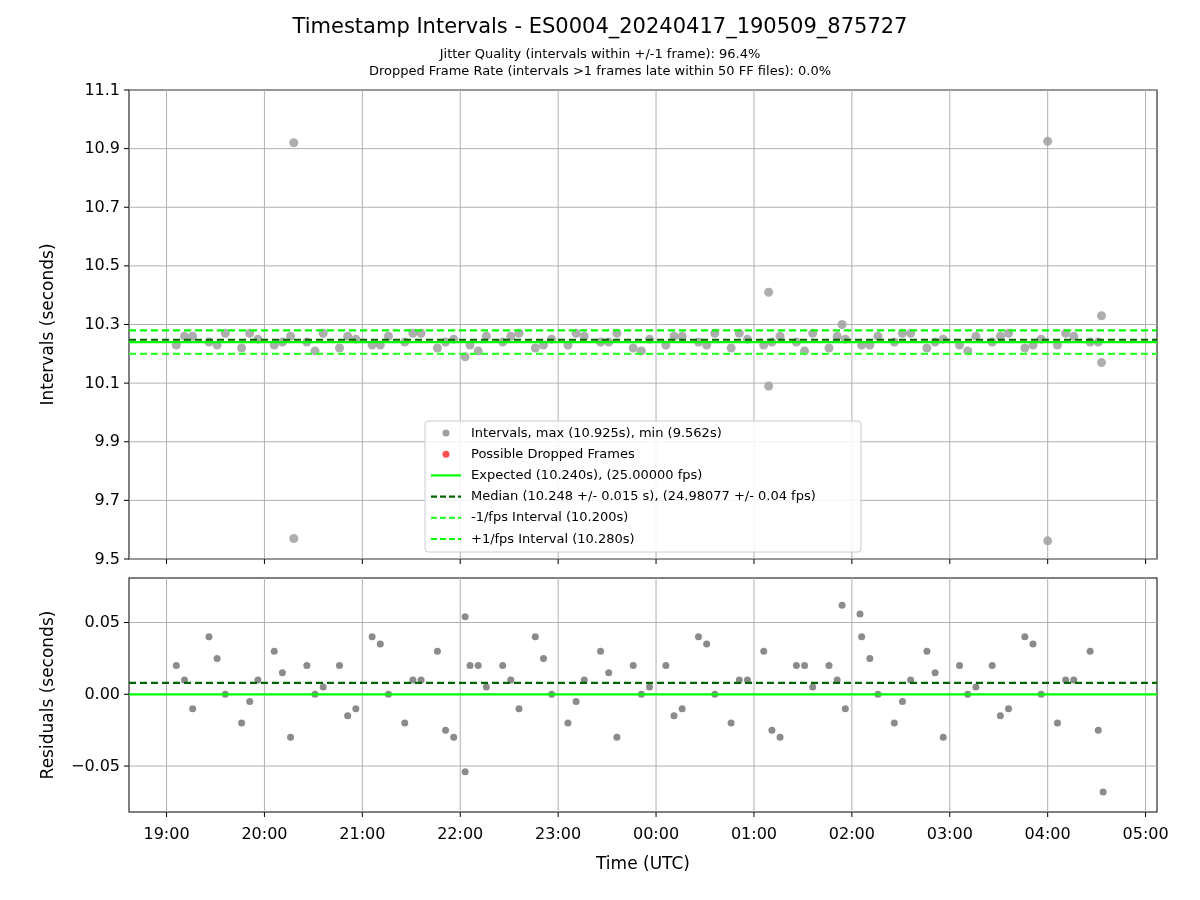 This screenshot has height=900, width=1200. Describe the element at coordinates (558, 833) in the screenshot. I see `x-tick-label: 23:00` at that location.